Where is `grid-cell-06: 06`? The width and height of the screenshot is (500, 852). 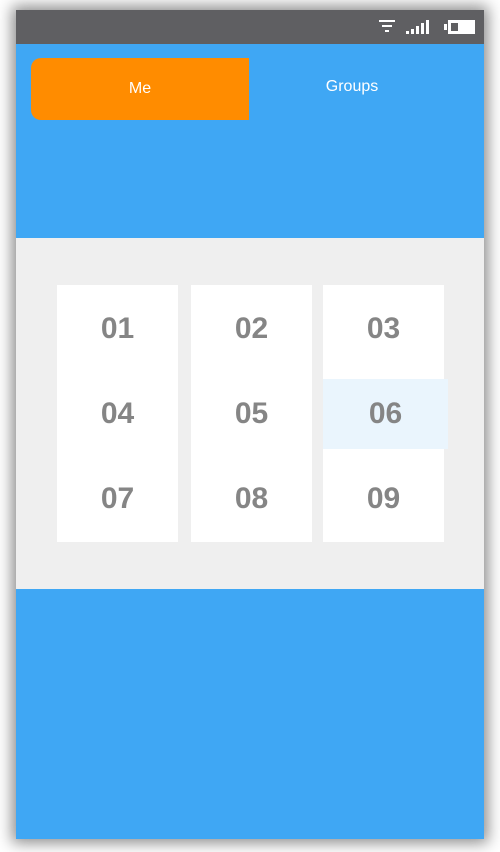 grid-cell-06: 06 is located at coordinates (385, 414).